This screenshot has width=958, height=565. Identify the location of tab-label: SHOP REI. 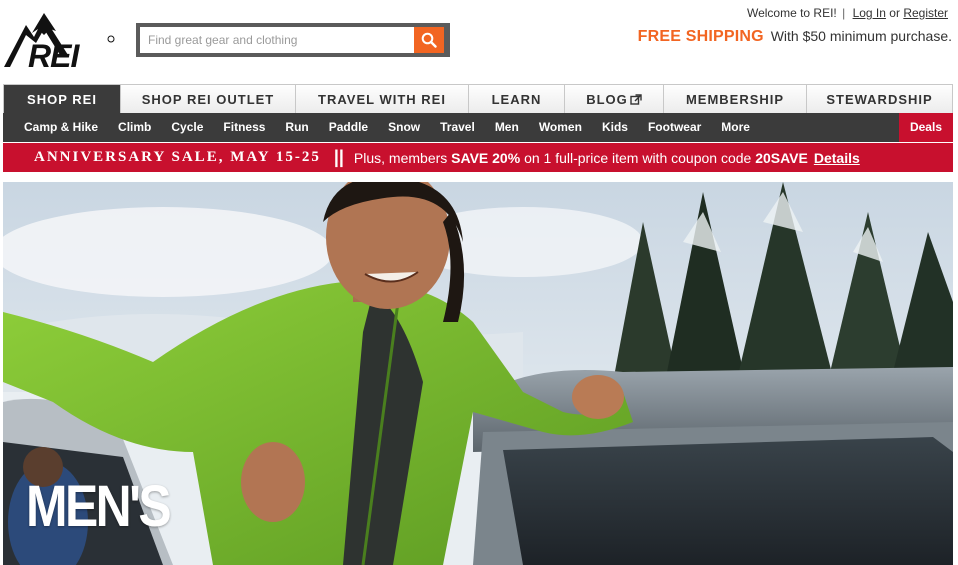
(62, 99).